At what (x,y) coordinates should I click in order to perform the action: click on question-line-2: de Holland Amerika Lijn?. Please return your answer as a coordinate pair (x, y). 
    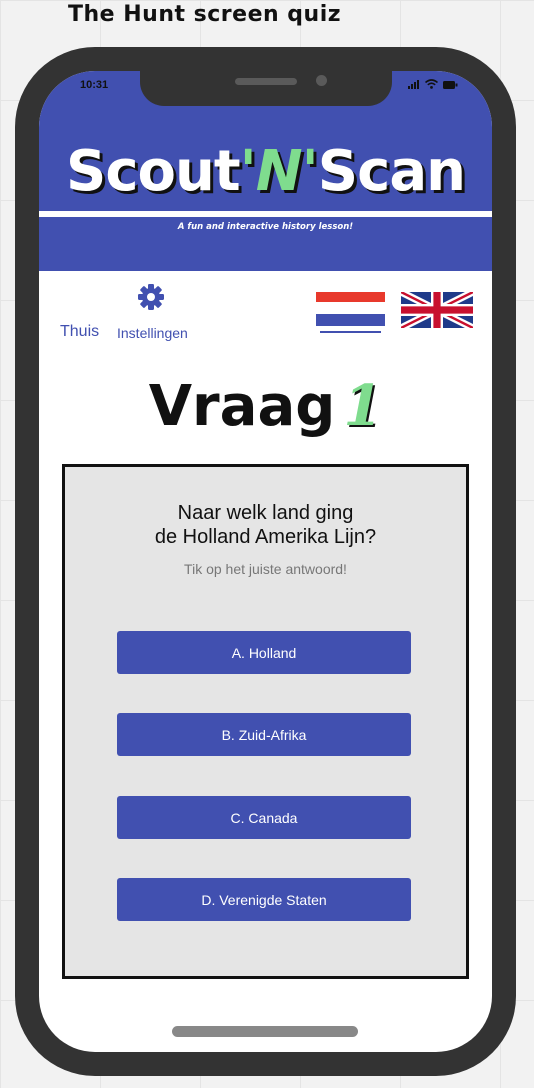
    Looking at the image, I should click on (265, 537).